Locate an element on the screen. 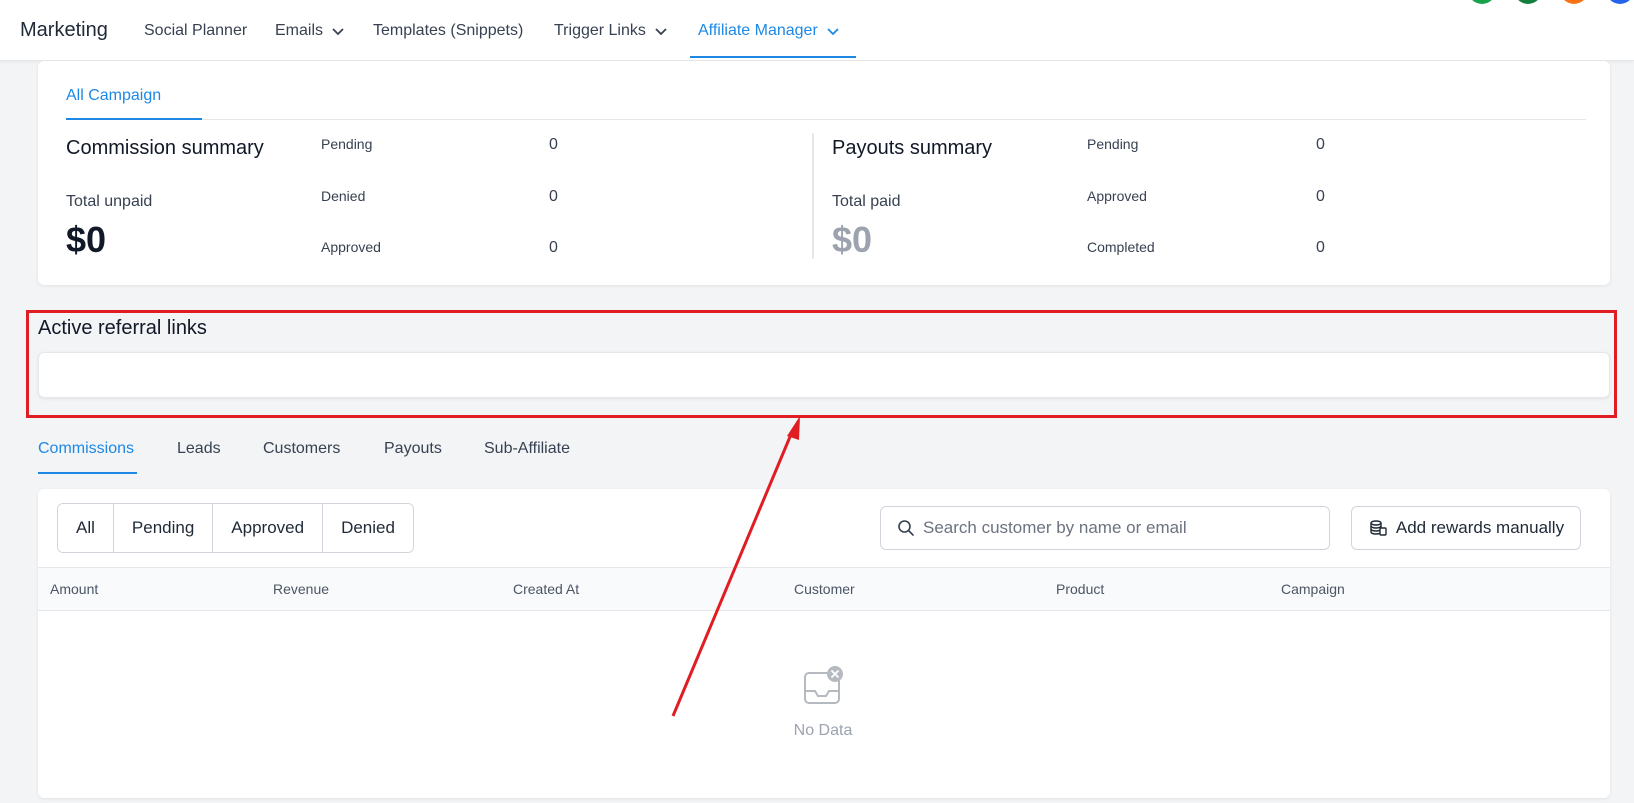  commission-denied-value: 0 is located at coordinates (553, 196).